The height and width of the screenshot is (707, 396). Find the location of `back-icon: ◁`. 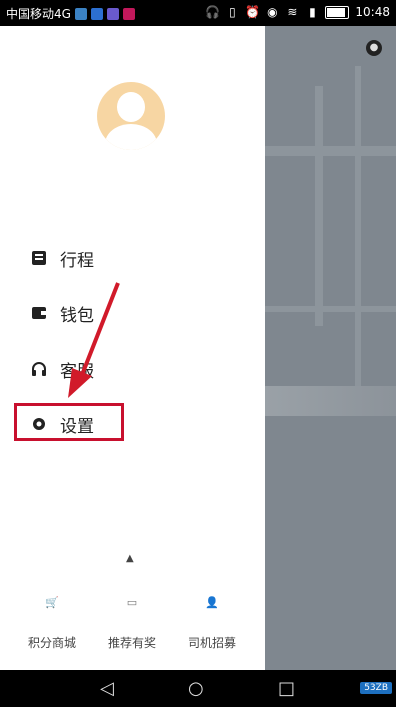

back-icon: ◁ is located at coordinates (107, 688).